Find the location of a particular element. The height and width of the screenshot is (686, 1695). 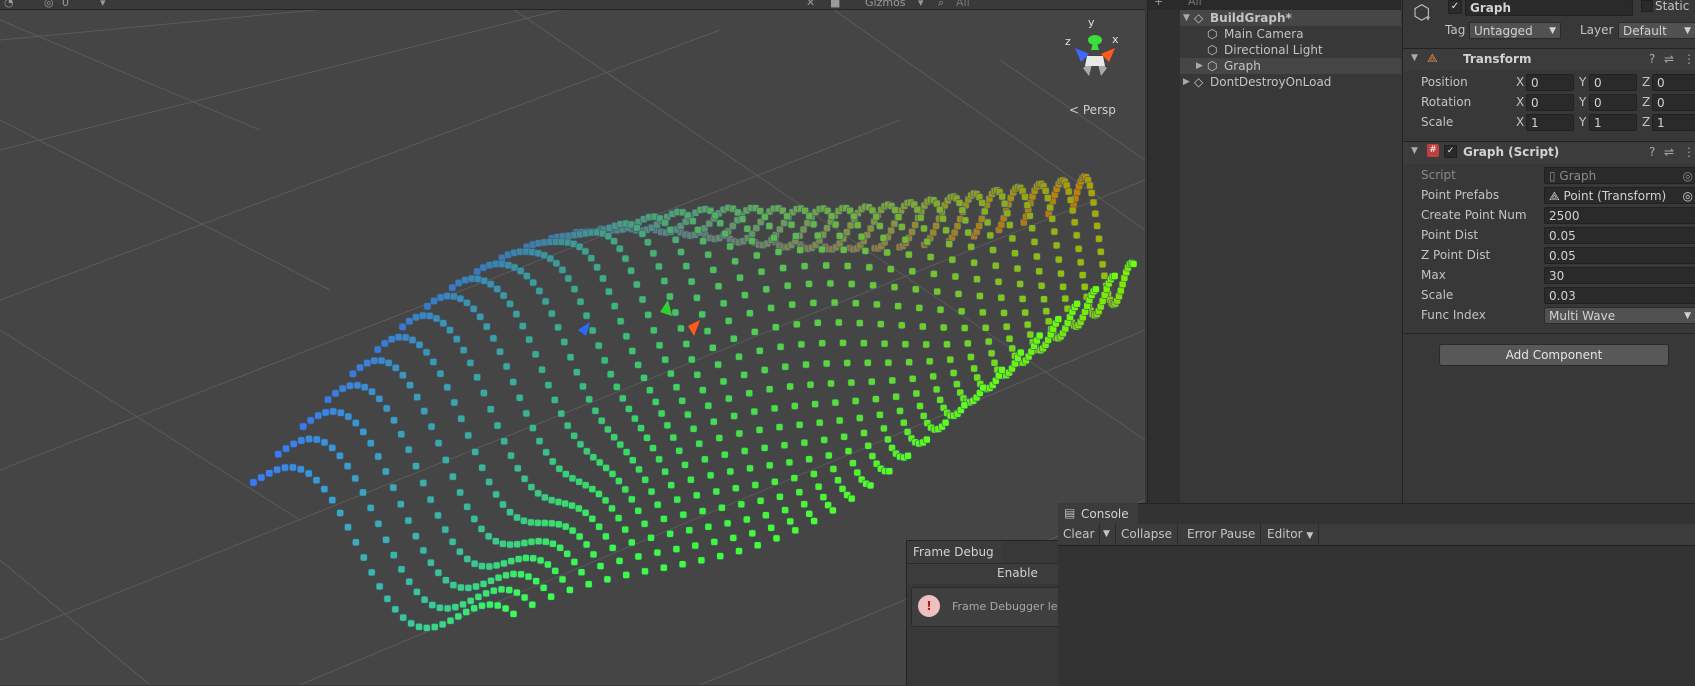

gizmos-button: Gizmos is located at coordinates (885, 4).